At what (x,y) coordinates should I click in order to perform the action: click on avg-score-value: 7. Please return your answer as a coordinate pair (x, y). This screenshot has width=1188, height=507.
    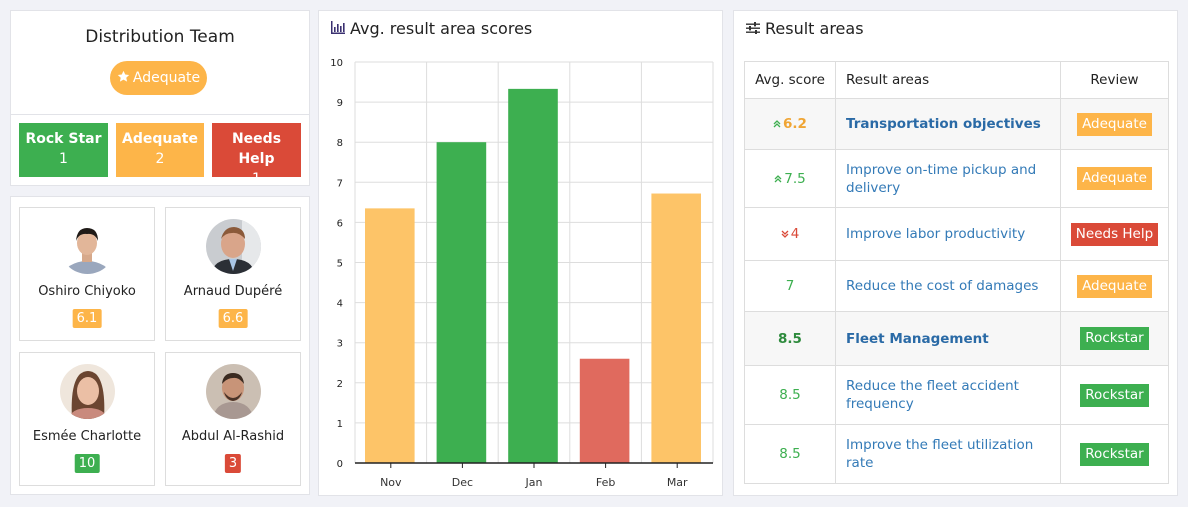
    Looking at the image, I should click on (790, 286).